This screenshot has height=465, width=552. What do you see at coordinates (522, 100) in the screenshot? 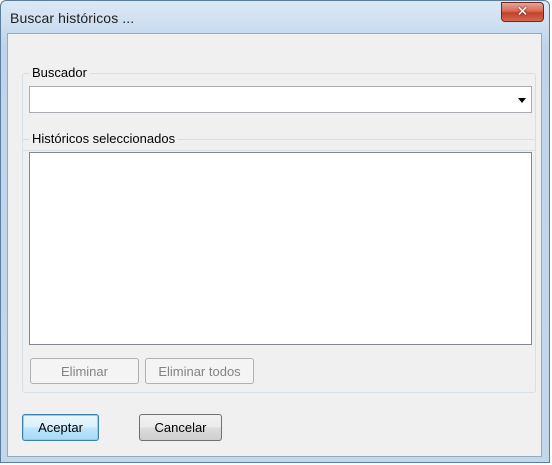
I see `chevron-down-icon` at bounding box center [522, 100].